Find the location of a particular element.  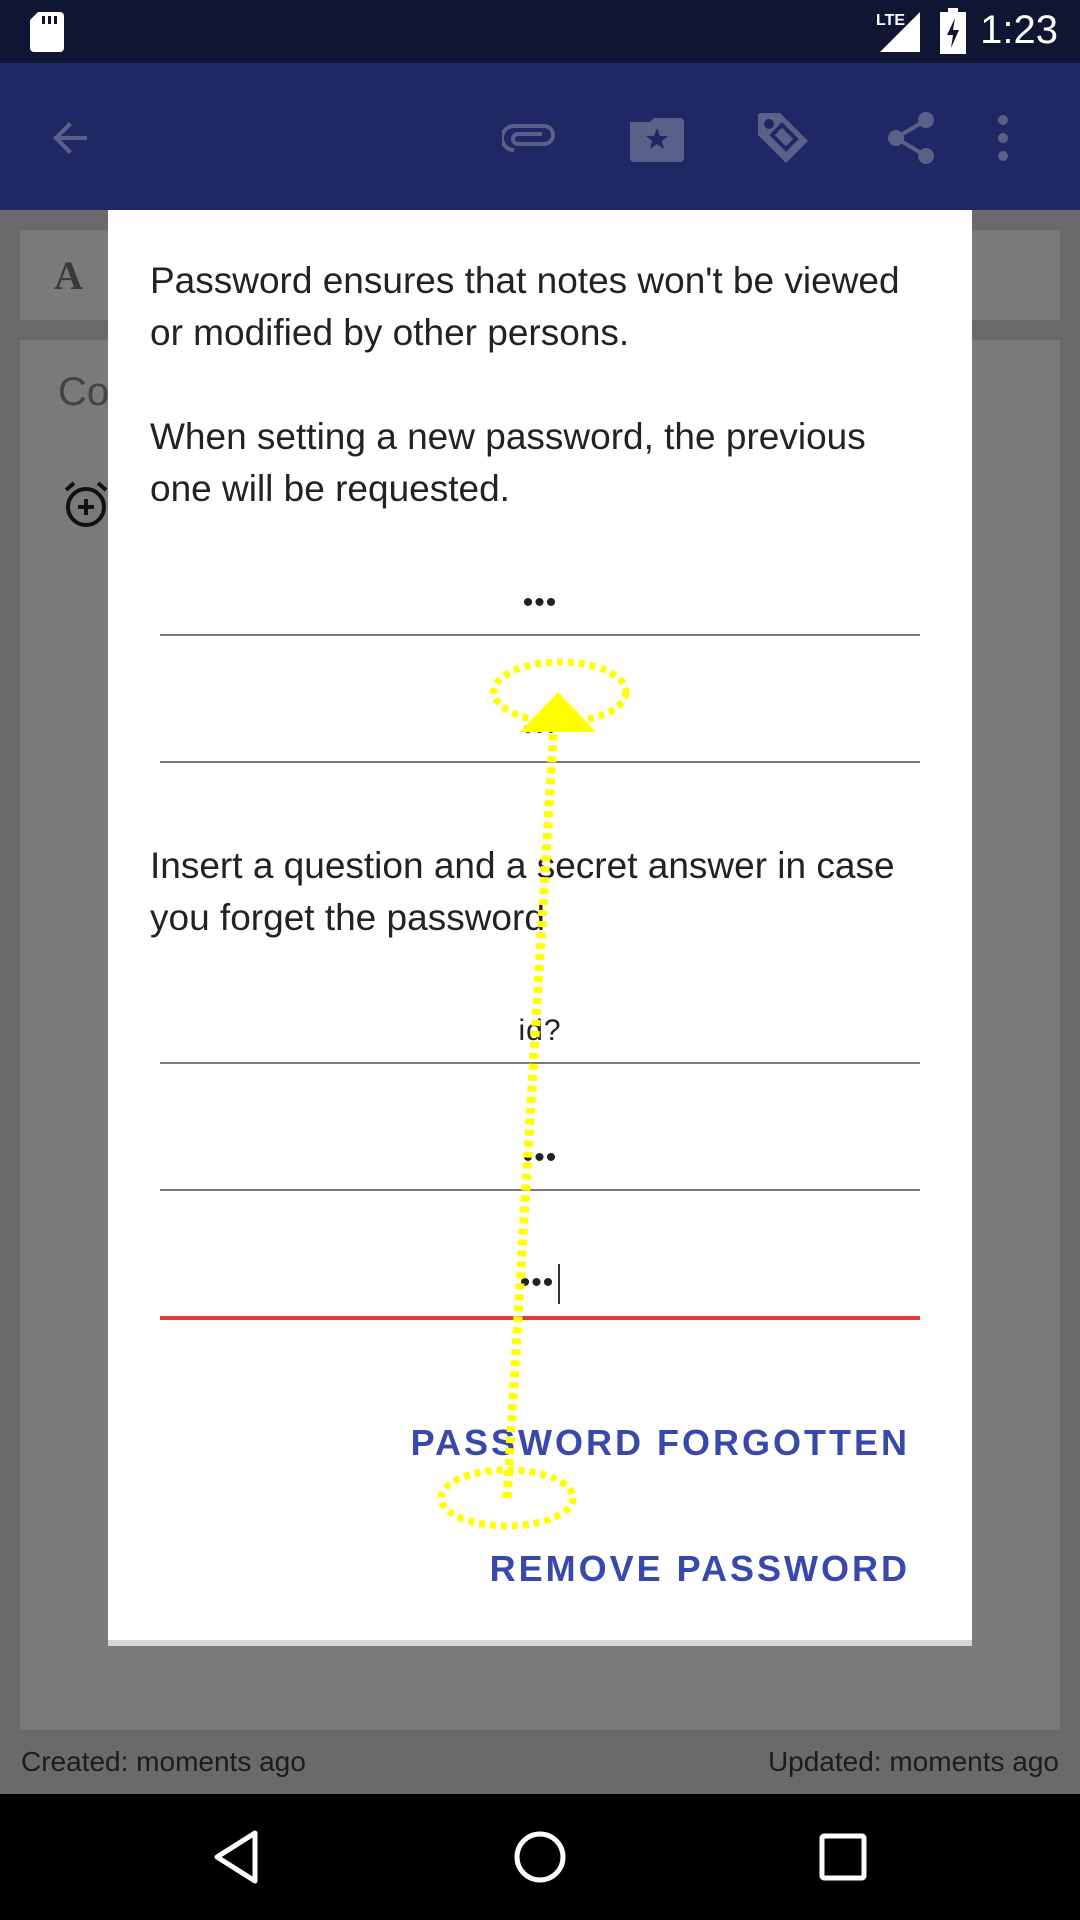

system-nav-bar is located at coordinates (540, 1857).